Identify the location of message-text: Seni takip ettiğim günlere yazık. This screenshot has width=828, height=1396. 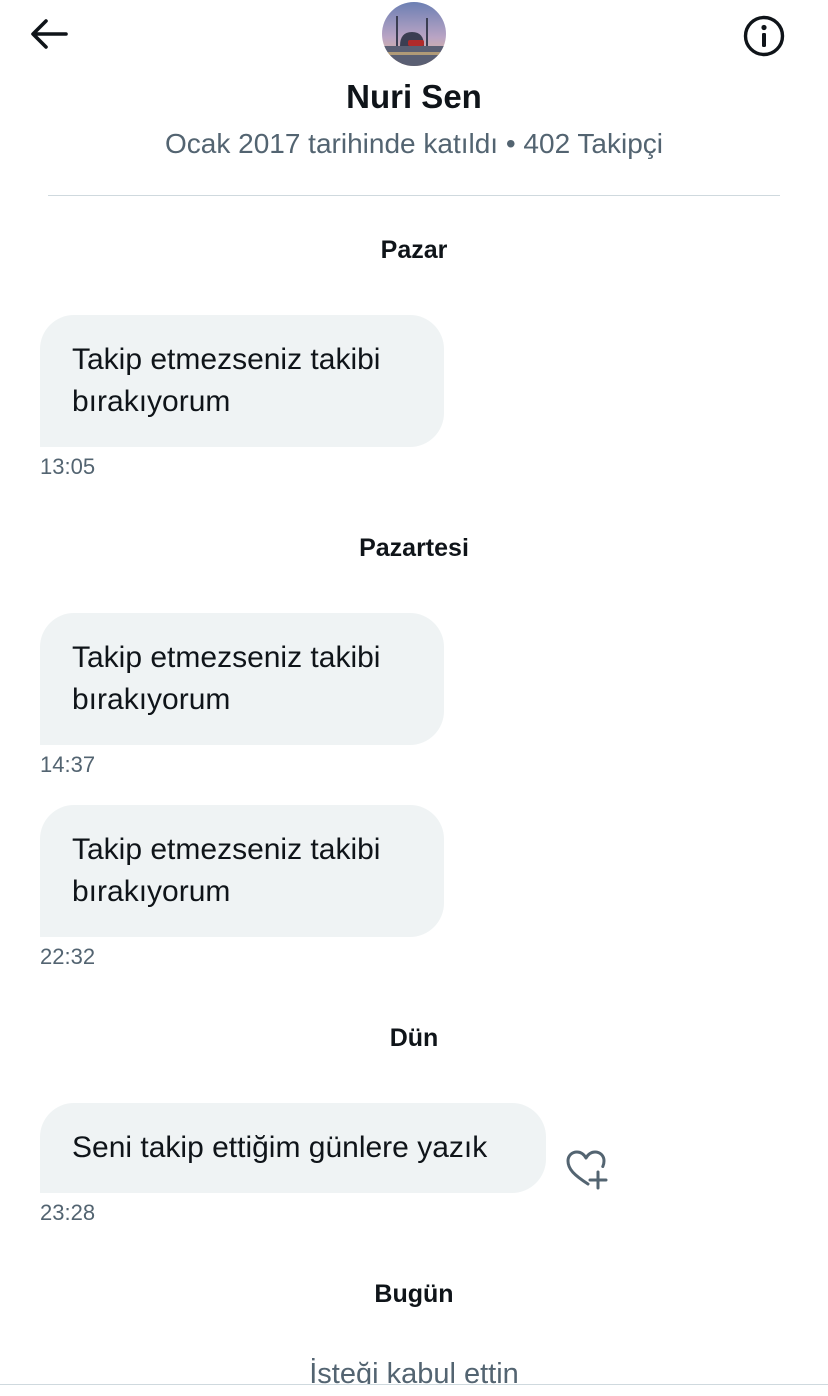
(280, 1147).